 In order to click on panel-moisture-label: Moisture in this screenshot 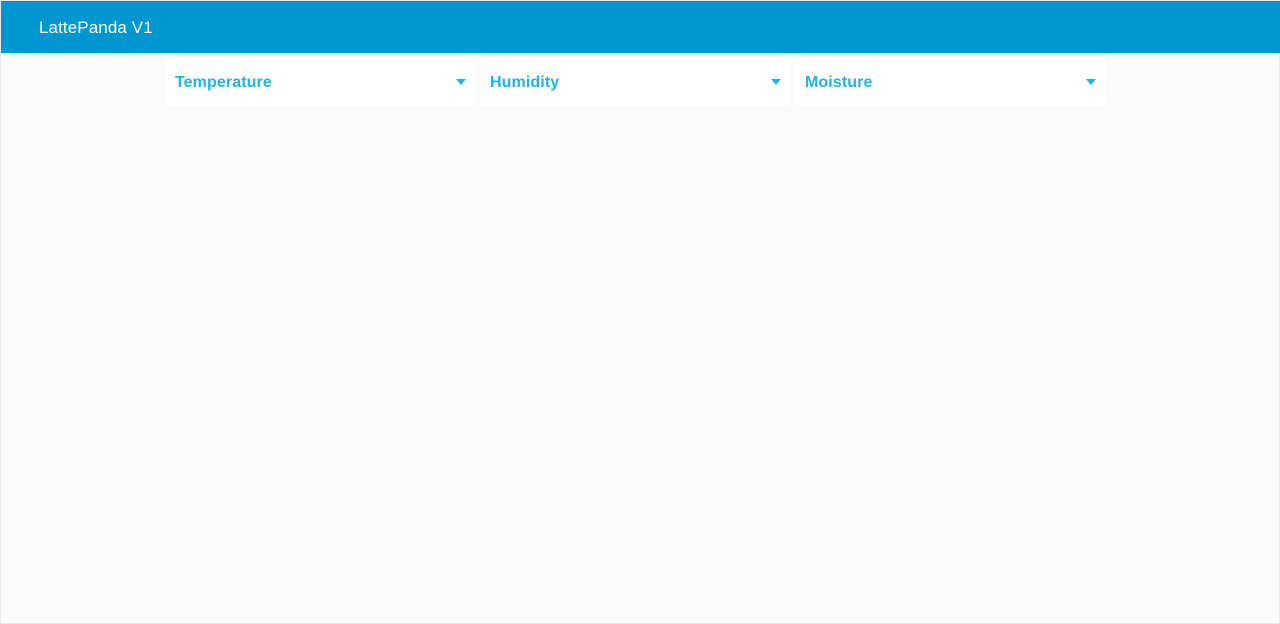, I will do `click(839, 82)`.